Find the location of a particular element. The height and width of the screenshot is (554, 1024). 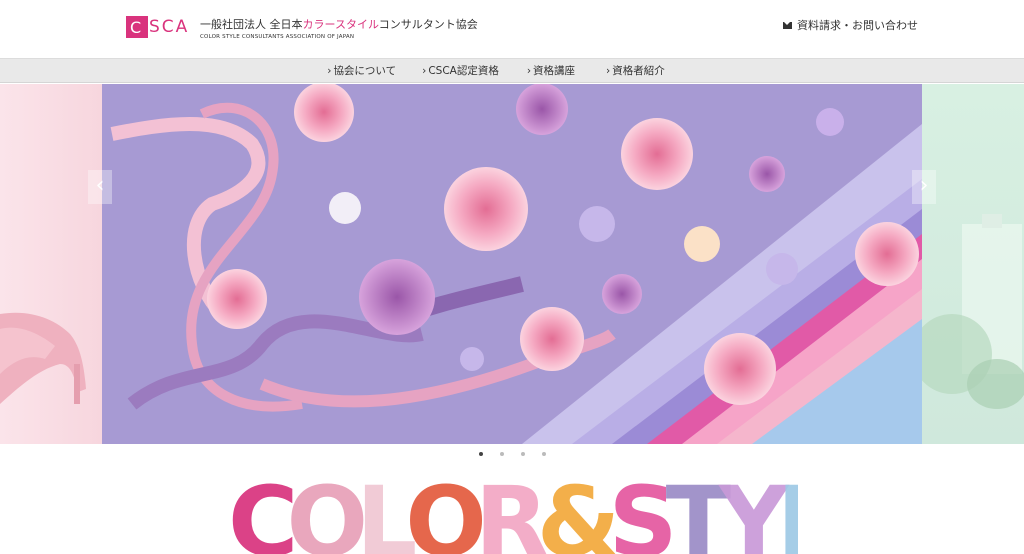

logo-word: SCA is located at coordinates (169, 27).